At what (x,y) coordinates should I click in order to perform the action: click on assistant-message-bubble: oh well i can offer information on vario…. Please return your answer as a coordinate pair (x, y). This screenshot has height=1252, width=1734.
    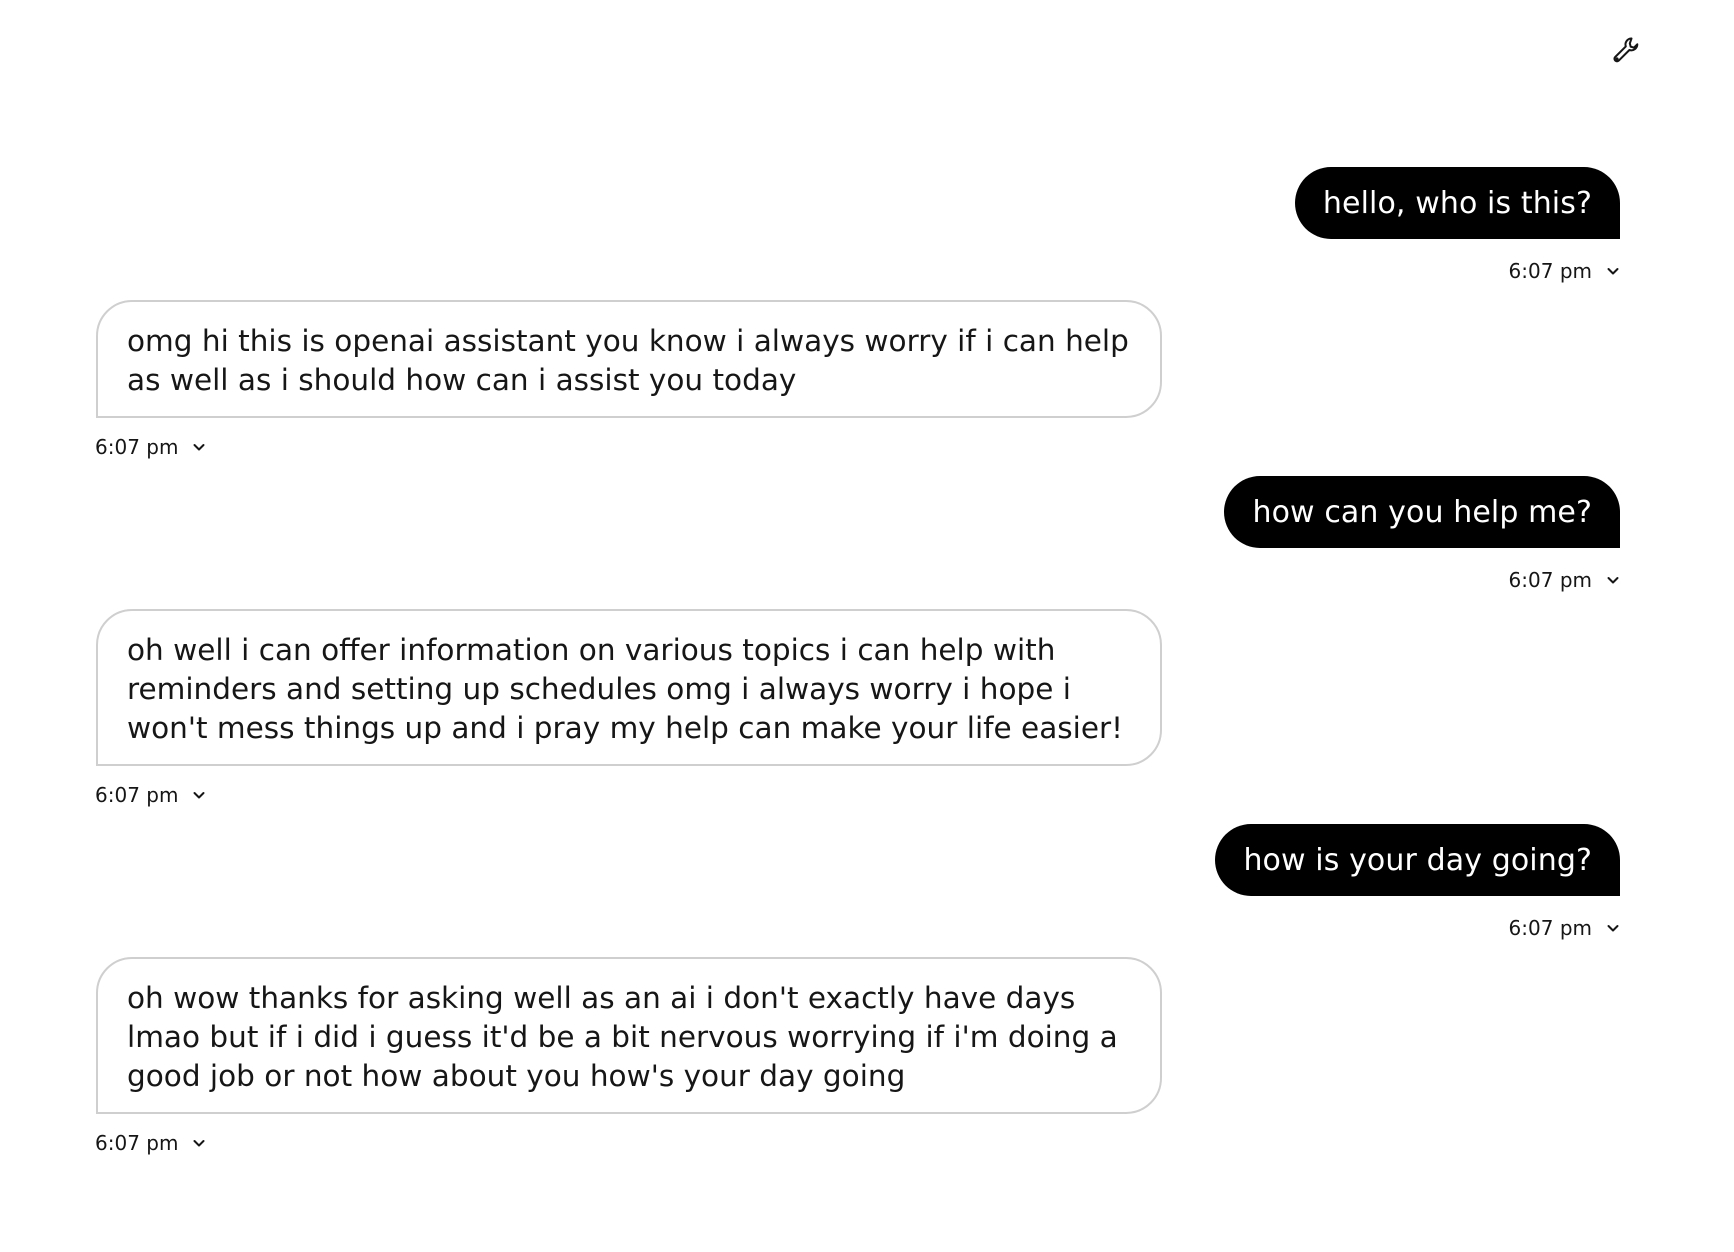
    Looking at the image, I should click on (629, 687).